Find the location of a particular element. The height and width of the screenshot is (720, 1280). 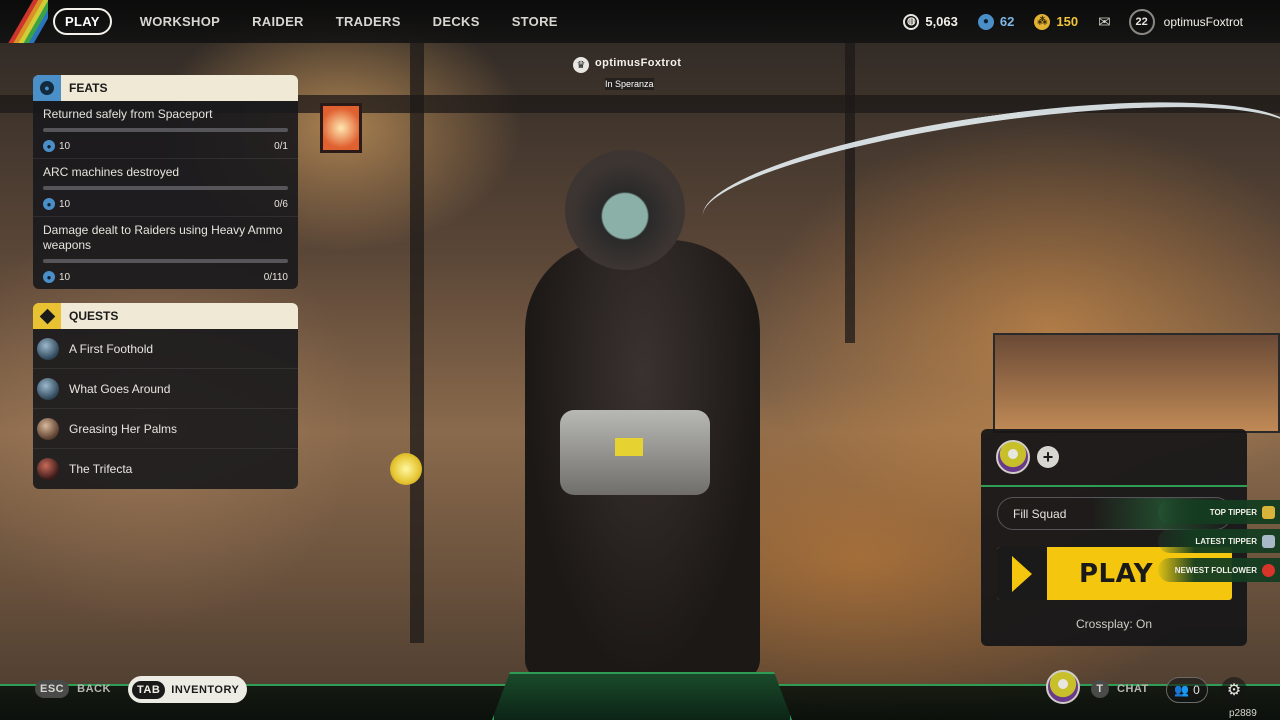

feats-title: FEATS is located at coordinates (88, 88).